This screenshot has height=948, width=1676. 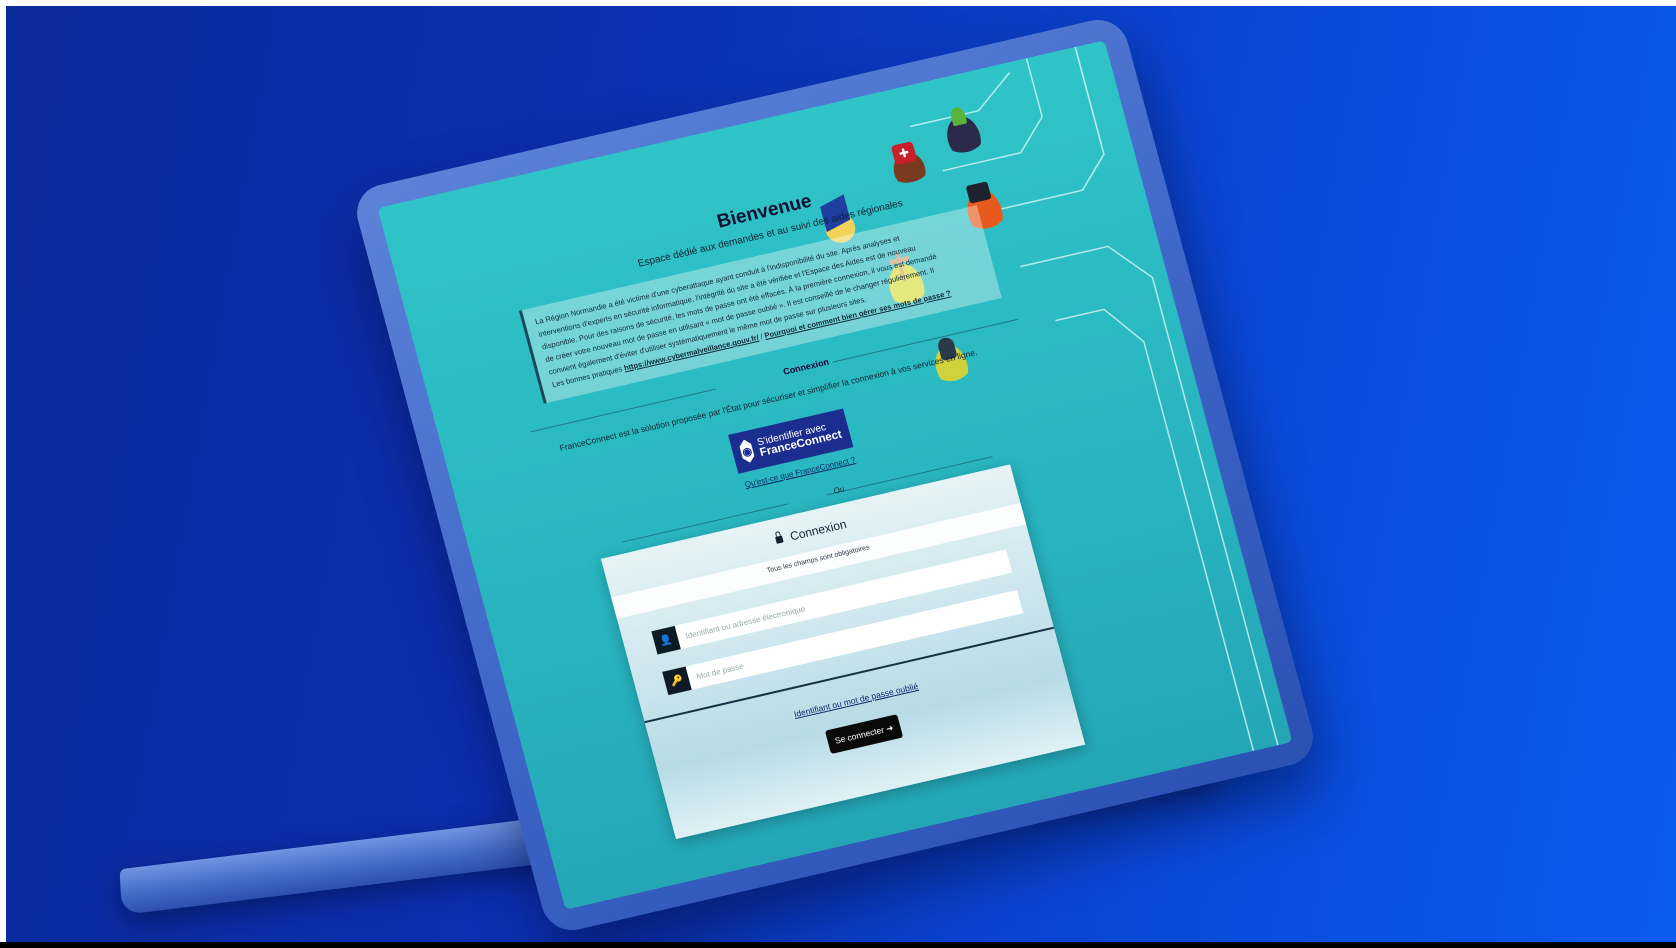 I want to click on sign-in-arrow-icon: ➜, so click(x=889, y=728).